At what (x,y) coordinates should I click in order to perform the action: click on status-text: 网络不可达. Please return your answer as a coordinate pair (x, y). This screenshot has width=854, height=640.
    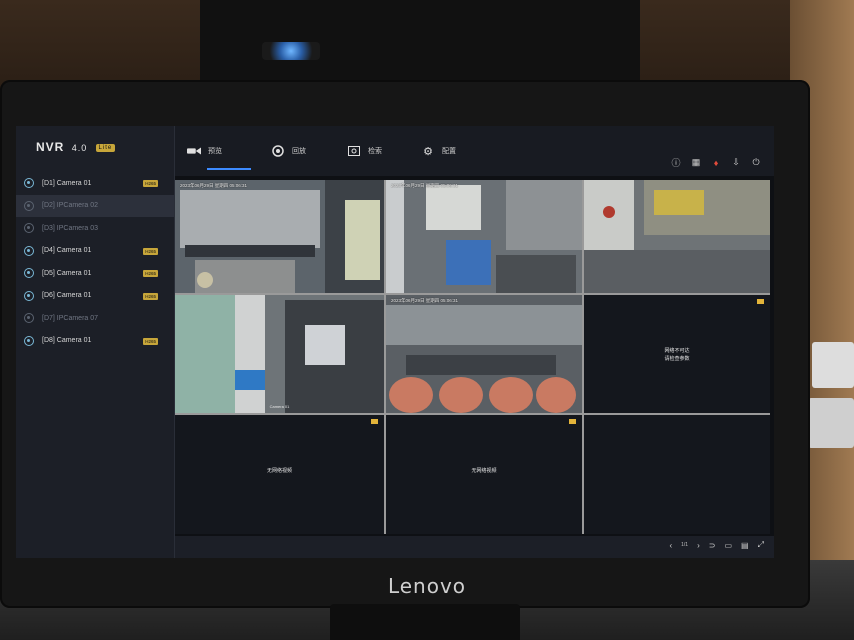
    Looking at the image, I should click on (677, 350).